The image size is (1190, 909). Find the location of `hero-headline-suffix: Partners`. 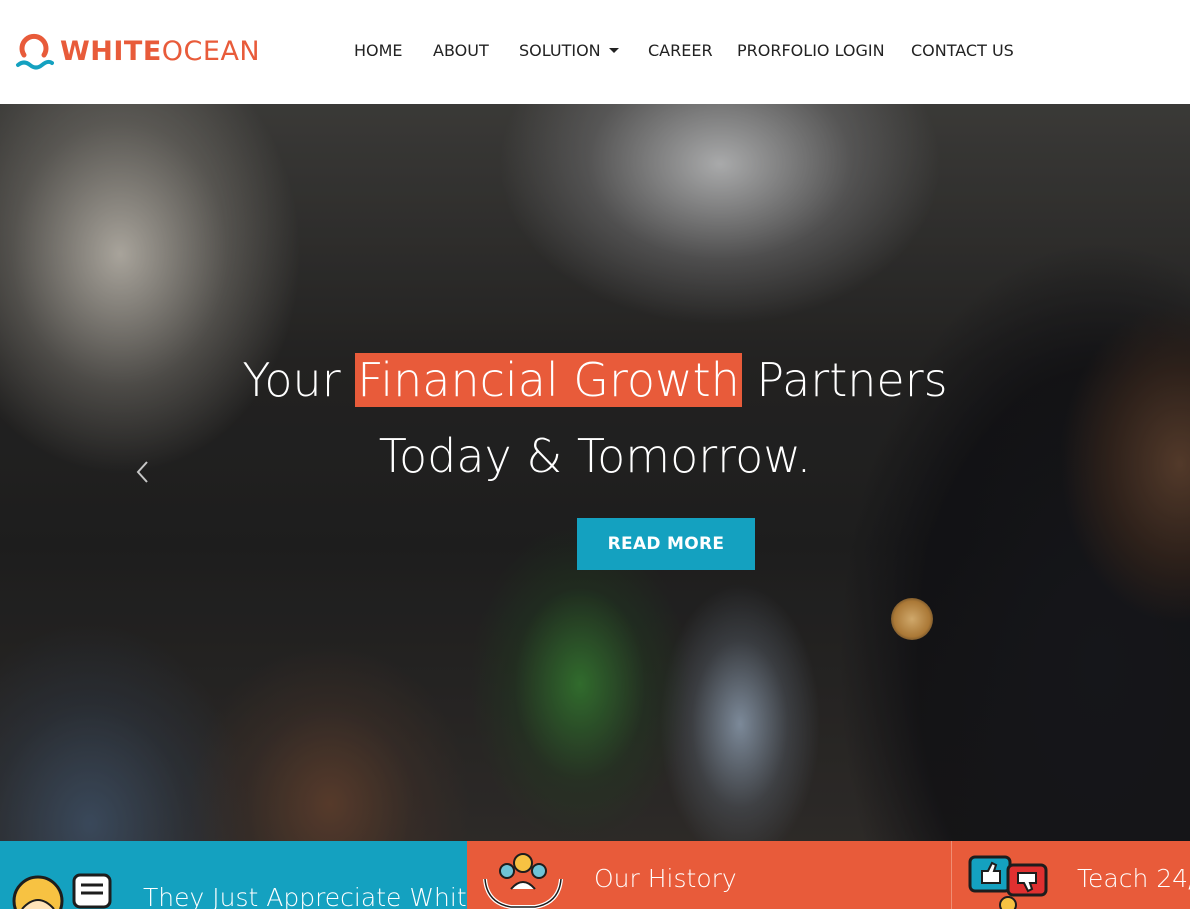

hero-headline-suffix: Partners is located at coordinates (844, 380).